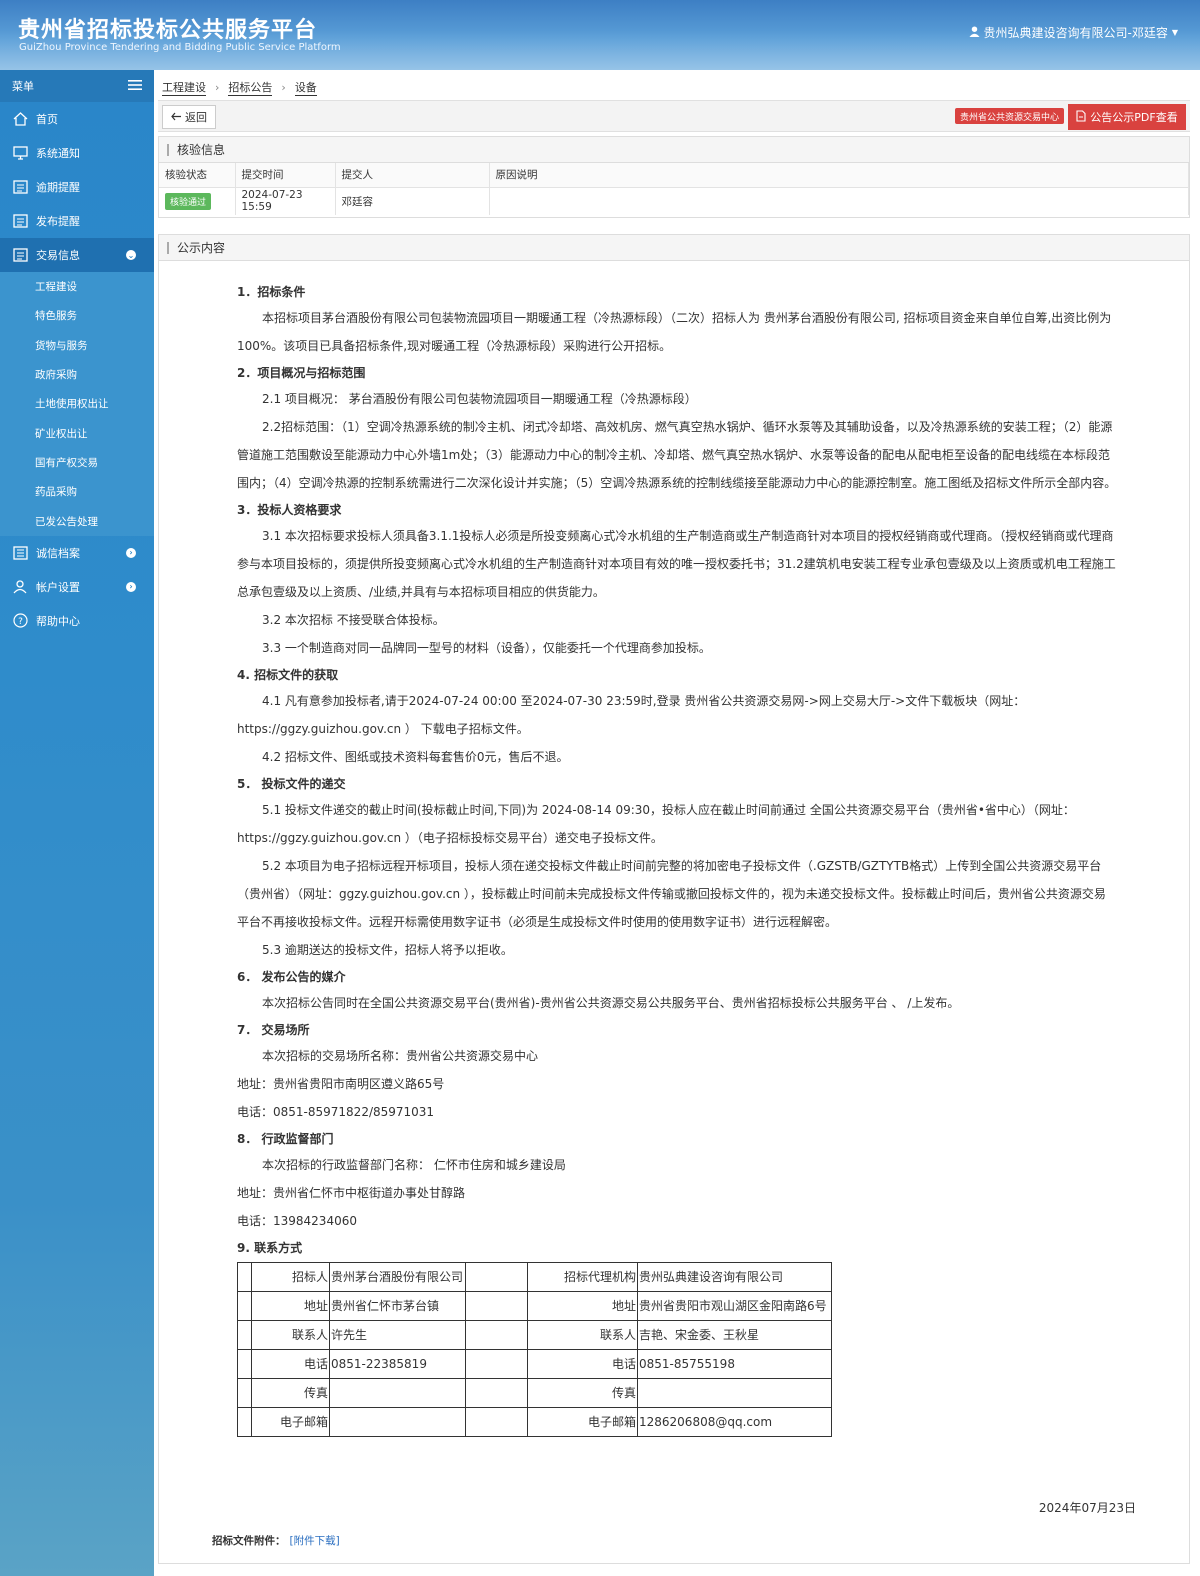 This screenshot has height=1576, width=1200. Describe the element at coordinates (47, 119) in the screenshot. I see `sidebar-item-label: 首页` at that location.